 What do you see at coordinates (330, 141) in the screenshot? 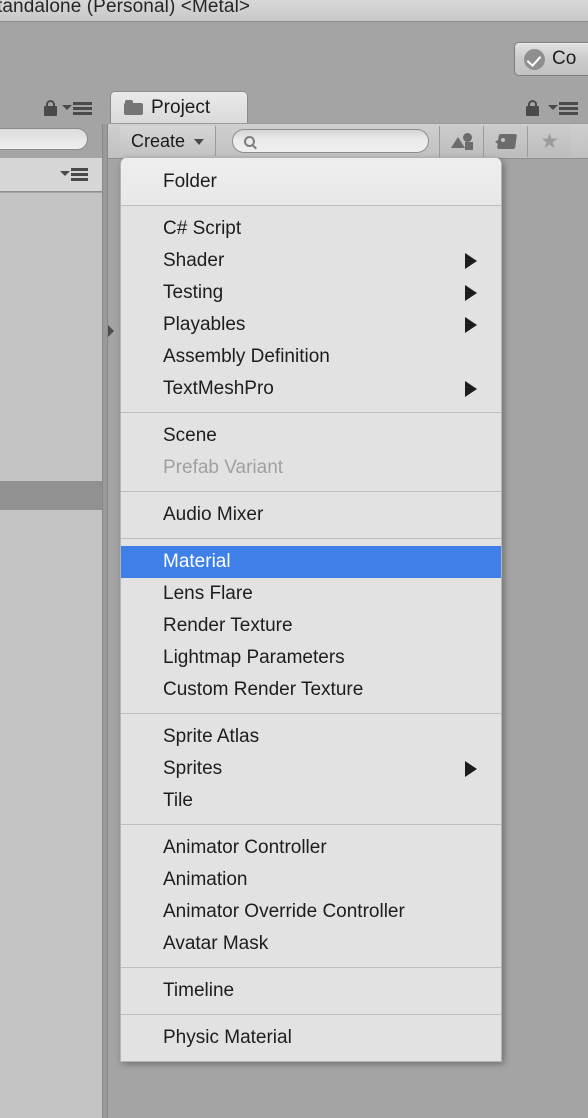
I see `search-input` at bounding box center [330, 141].